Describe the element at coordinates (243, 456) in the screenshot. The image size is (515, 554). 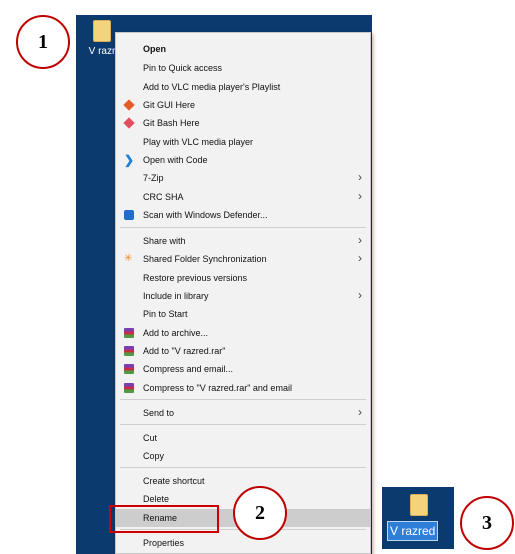
I see `menu-item-copy: Copy` at that location.